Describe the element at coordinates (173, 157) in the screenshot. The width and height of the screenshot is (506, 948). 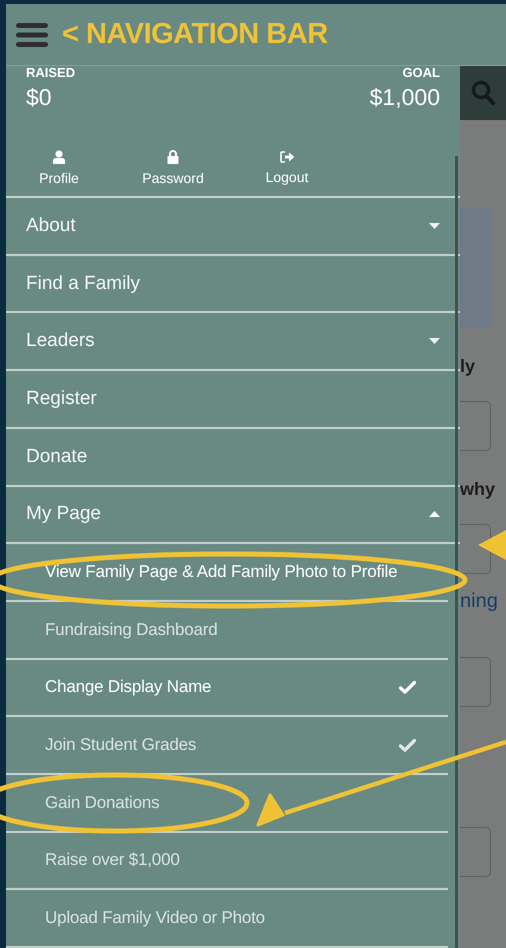
I see `lock-icon` at that location.